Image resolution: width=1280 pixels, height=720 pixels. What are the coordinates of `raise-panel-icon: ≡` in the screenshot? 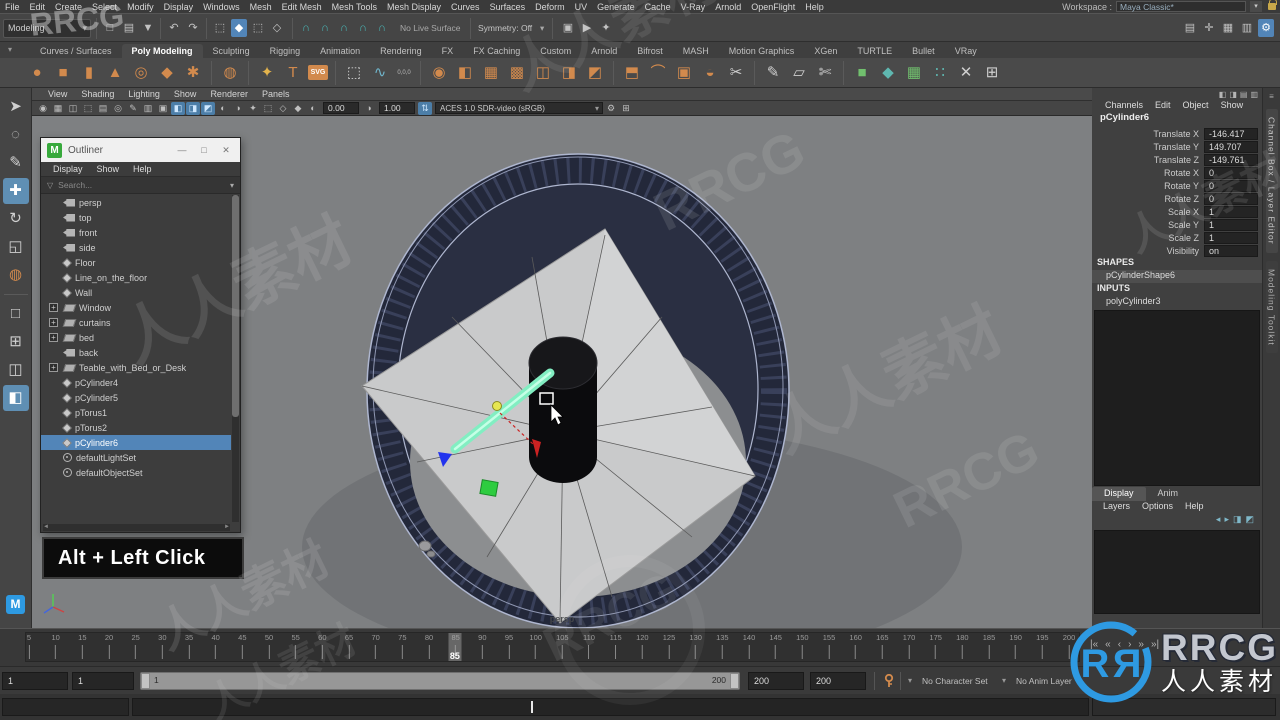 It's located at (1271, 96).